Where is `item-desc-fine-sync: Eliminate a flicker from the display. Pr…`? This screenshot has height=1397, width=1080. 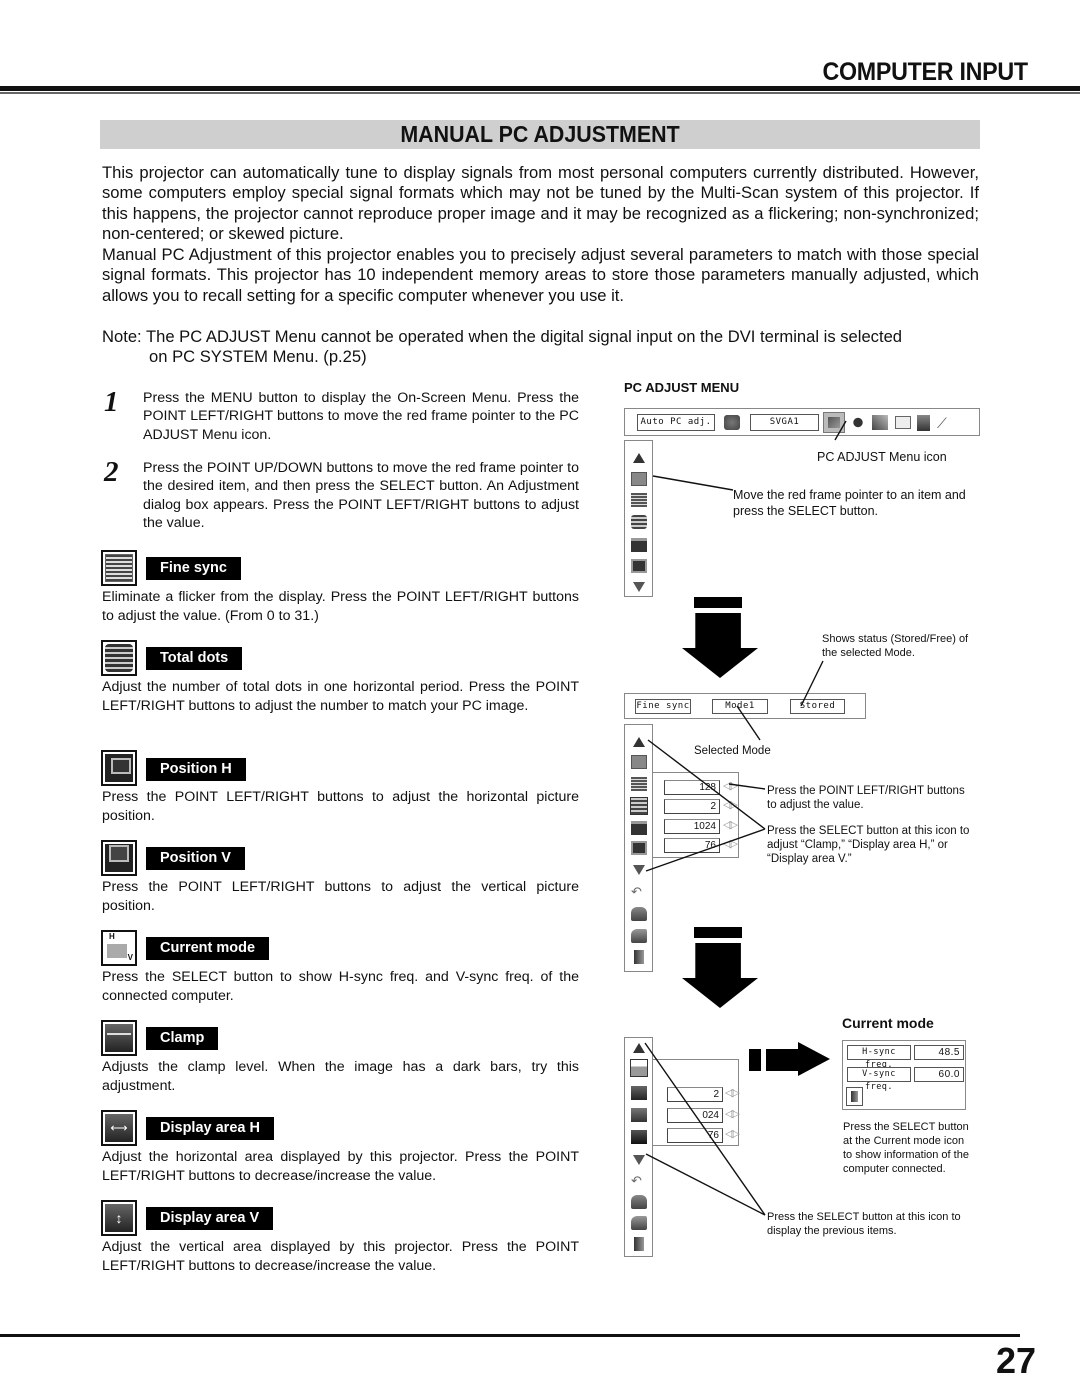 item-desc-fine-sync: Eliminate a flicker from the display. Pr… is located at coordinates (340, 606).